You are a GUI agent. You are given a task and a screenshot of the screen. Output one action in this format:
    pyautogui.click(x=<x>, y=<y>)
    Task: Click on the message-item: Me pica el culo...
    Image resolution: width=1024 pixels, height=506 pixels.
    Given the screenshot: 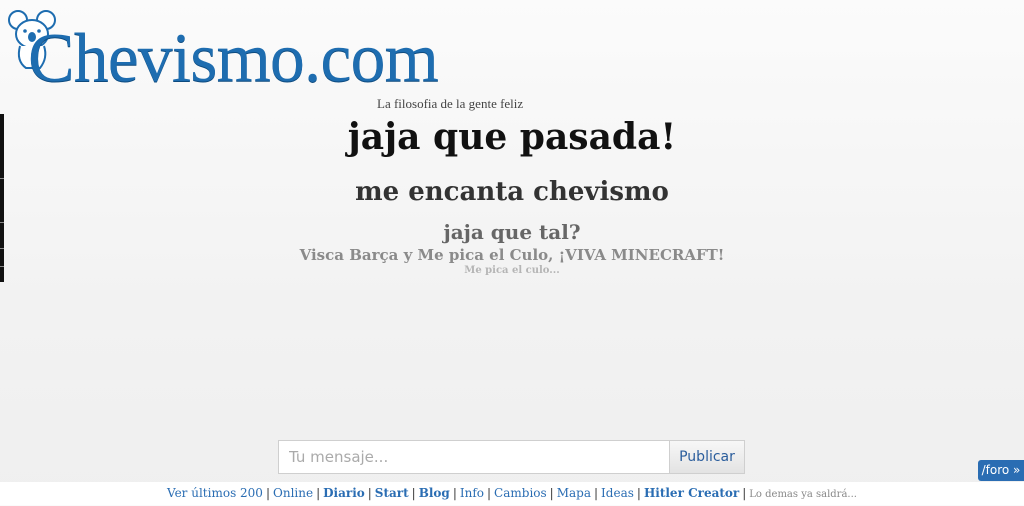 What is the action you would take?
    pyautogui.click(x=512, y=270)
    